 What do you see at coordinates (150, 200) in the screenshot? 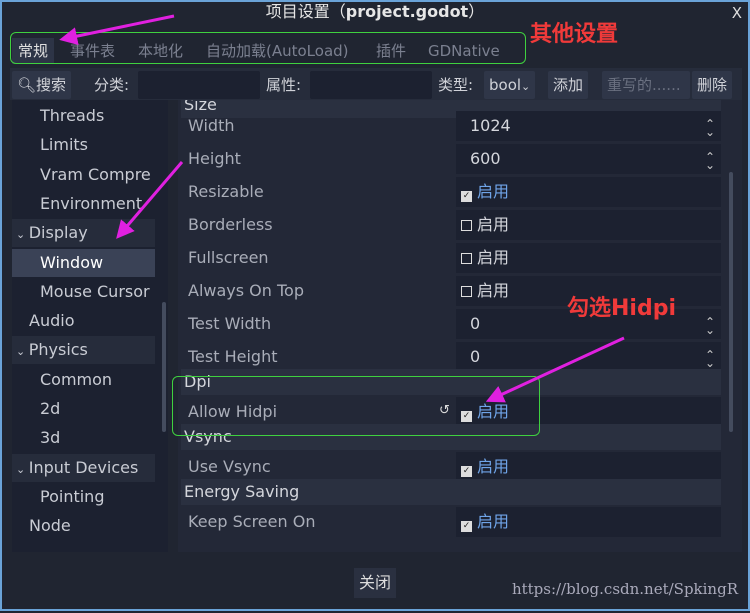
I see `arrow-to-display` at bounding box center [150, 200].